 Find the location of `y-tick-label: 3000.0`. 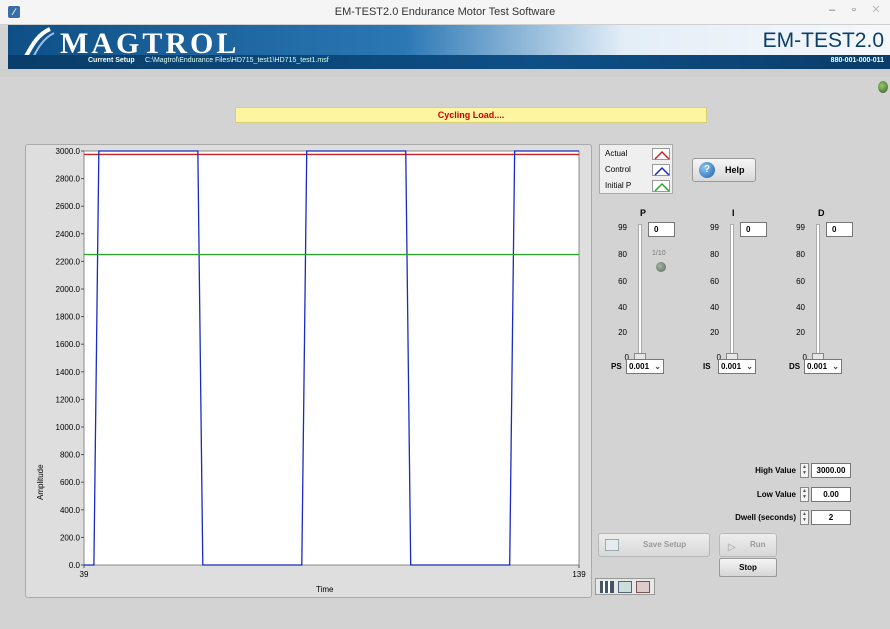

y-tick-label: 3000.0 is located at coordinates (68, 151).